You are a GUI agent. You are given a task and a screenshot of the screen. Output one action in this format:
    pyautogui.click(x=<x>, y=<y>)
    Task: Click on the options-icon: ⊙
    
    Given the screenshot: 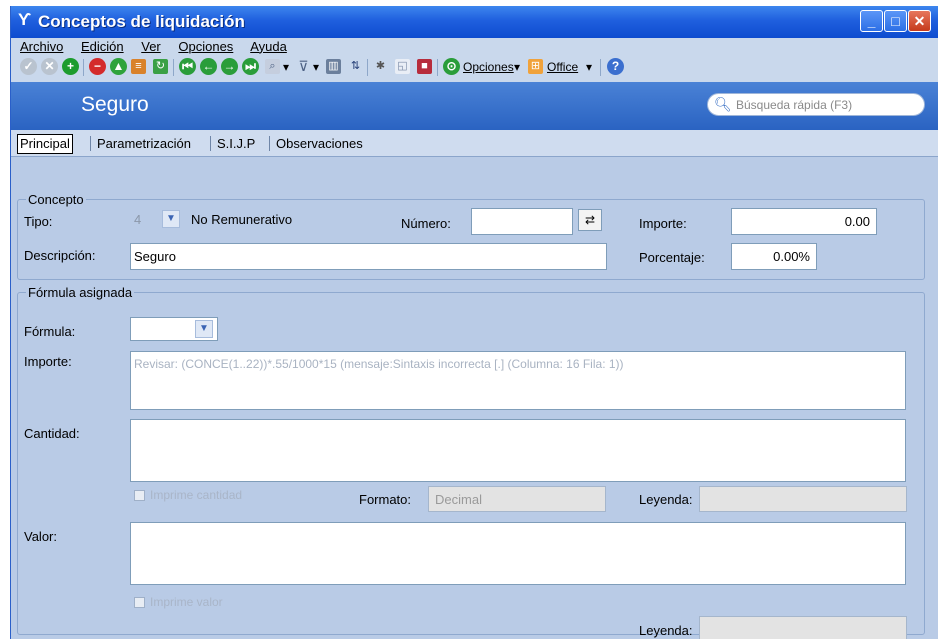 What is the action you would take?
    pyautogui.click(x=451, y=66)
    